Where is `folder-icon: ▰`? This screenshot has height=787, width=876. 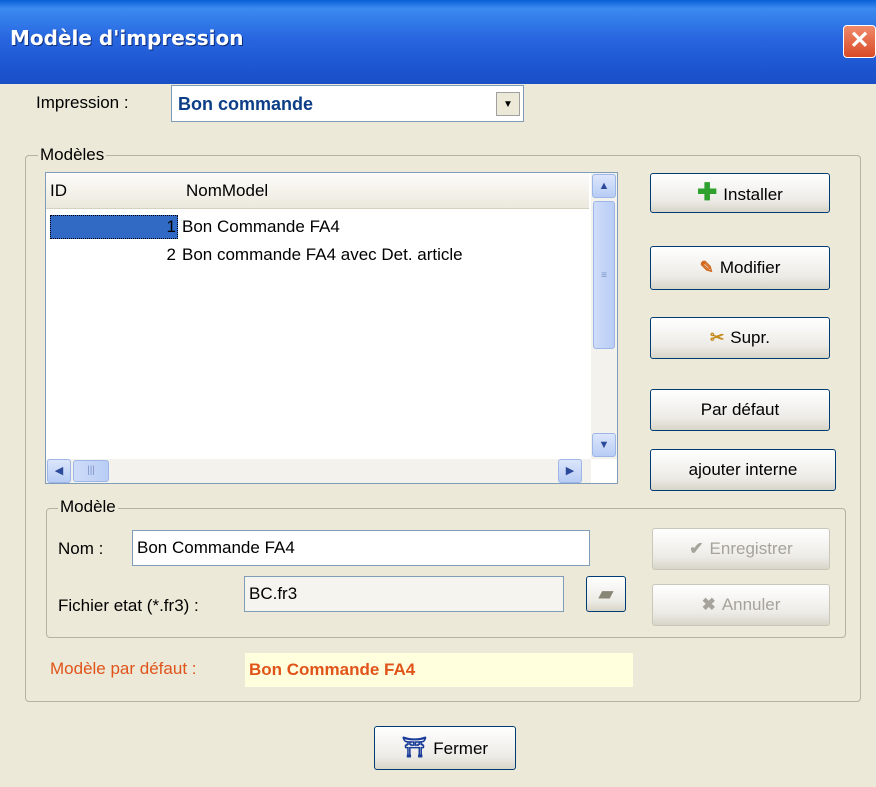
folder-icon: ▰ is located at coordinates (606, 594).